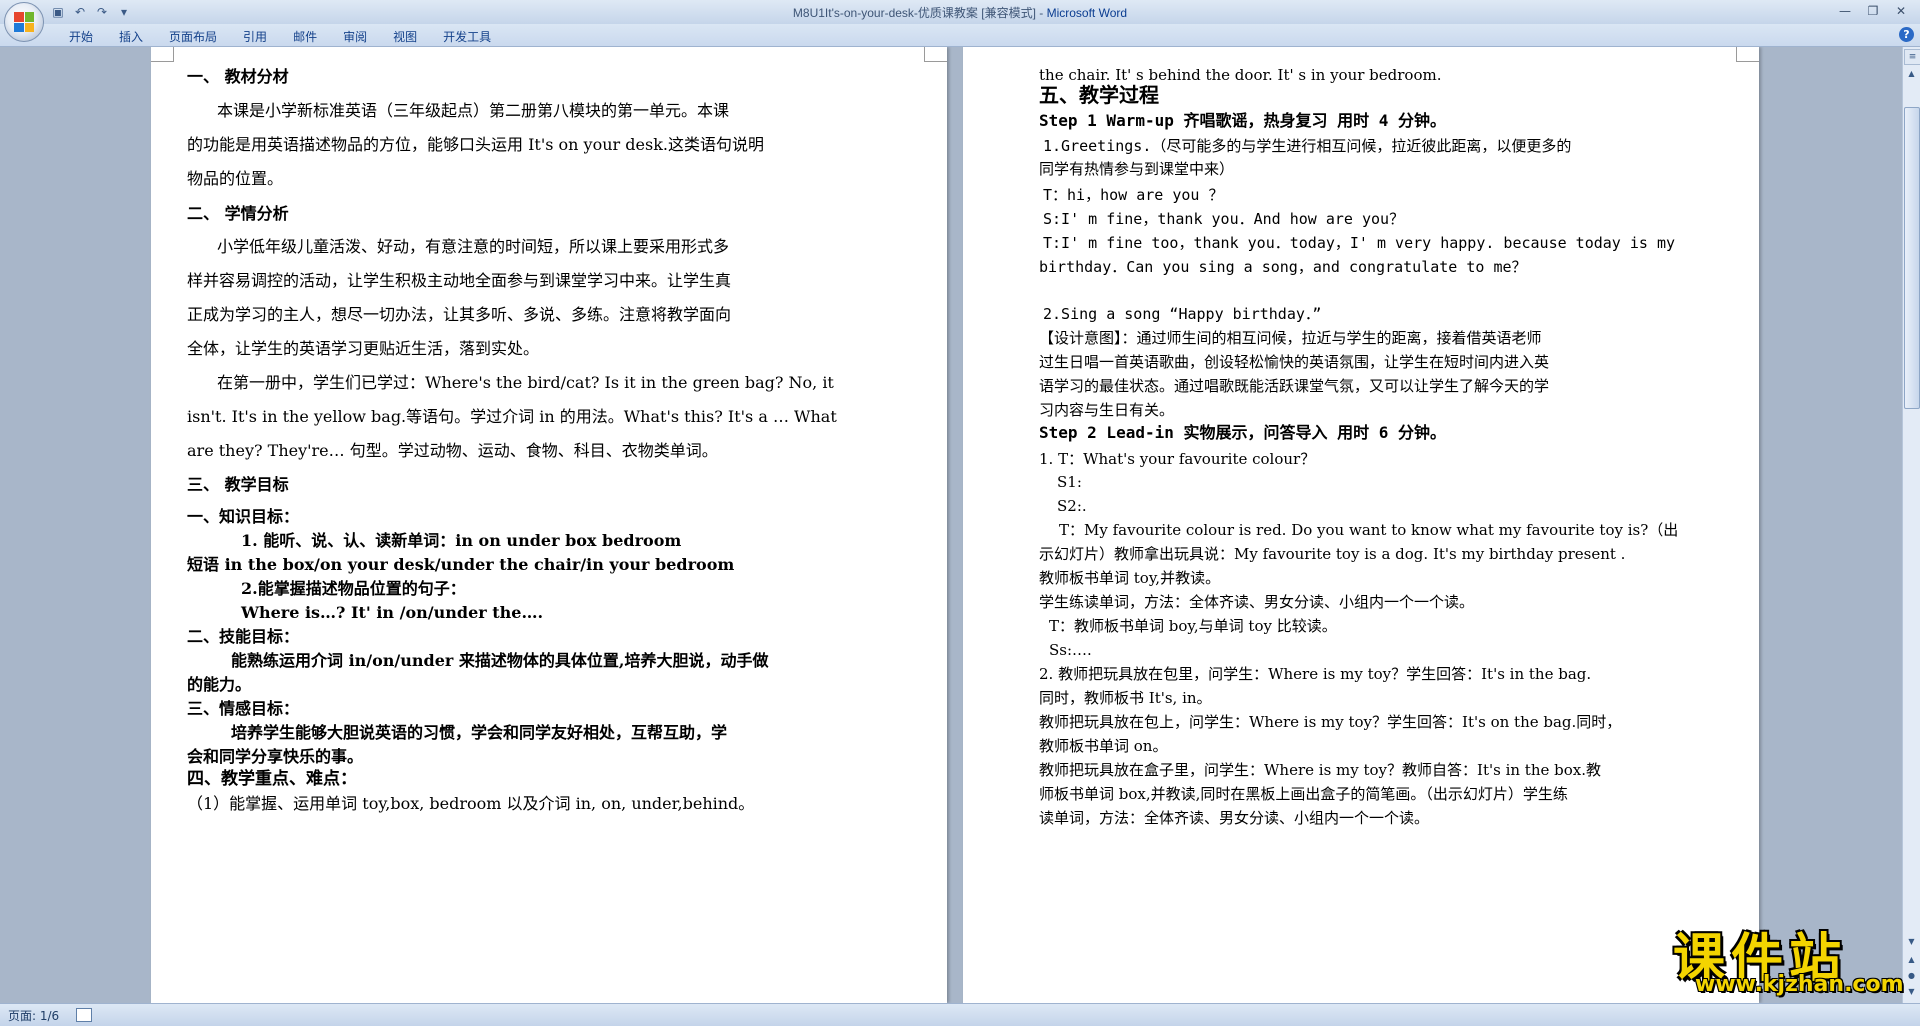 The image size is (1920, 1026). I want to click on tab-insert: 插入, so click(131, 36).